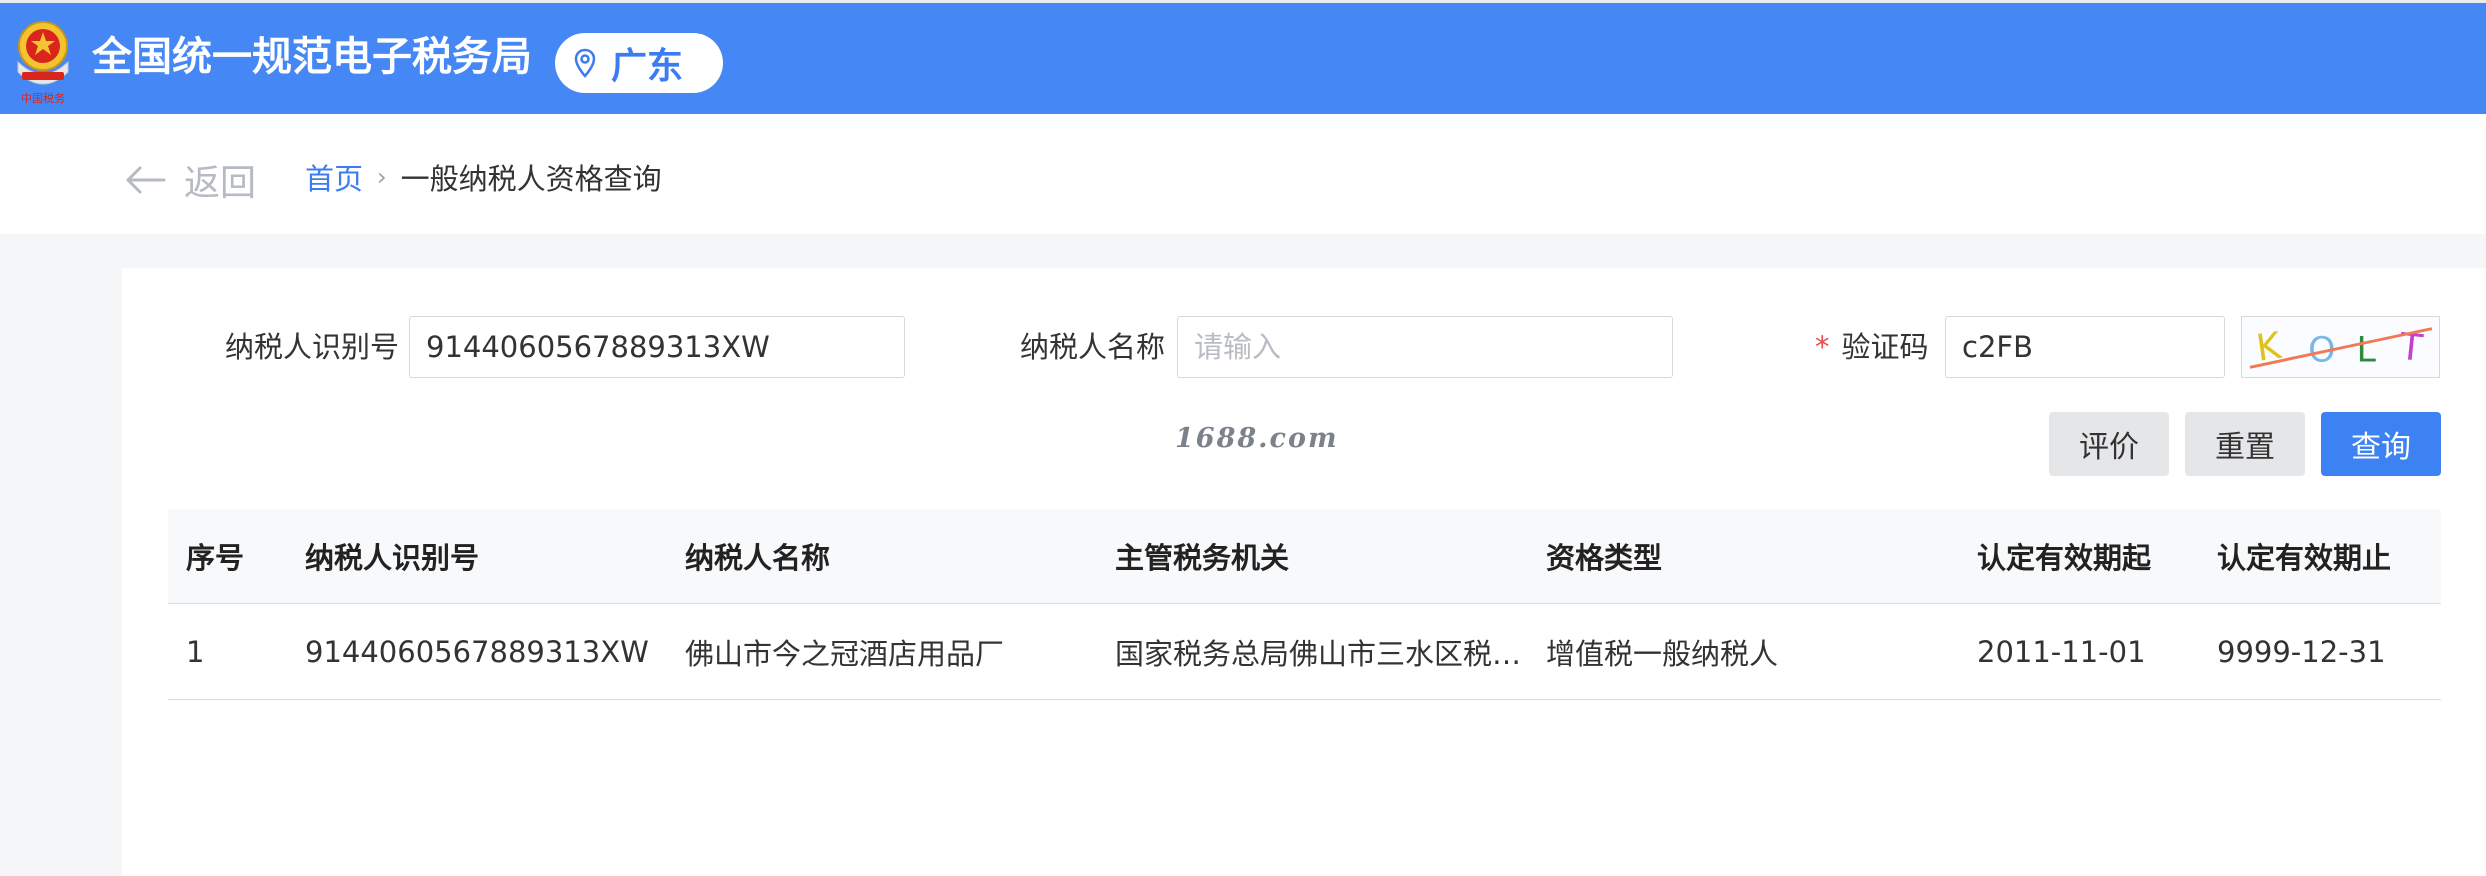 The width and height of the screenshot is (2486, 876). What do you see at coordinates (2085, 347) in the screenshot?
I see `captcha-input` at bounding box center [2085, 347].